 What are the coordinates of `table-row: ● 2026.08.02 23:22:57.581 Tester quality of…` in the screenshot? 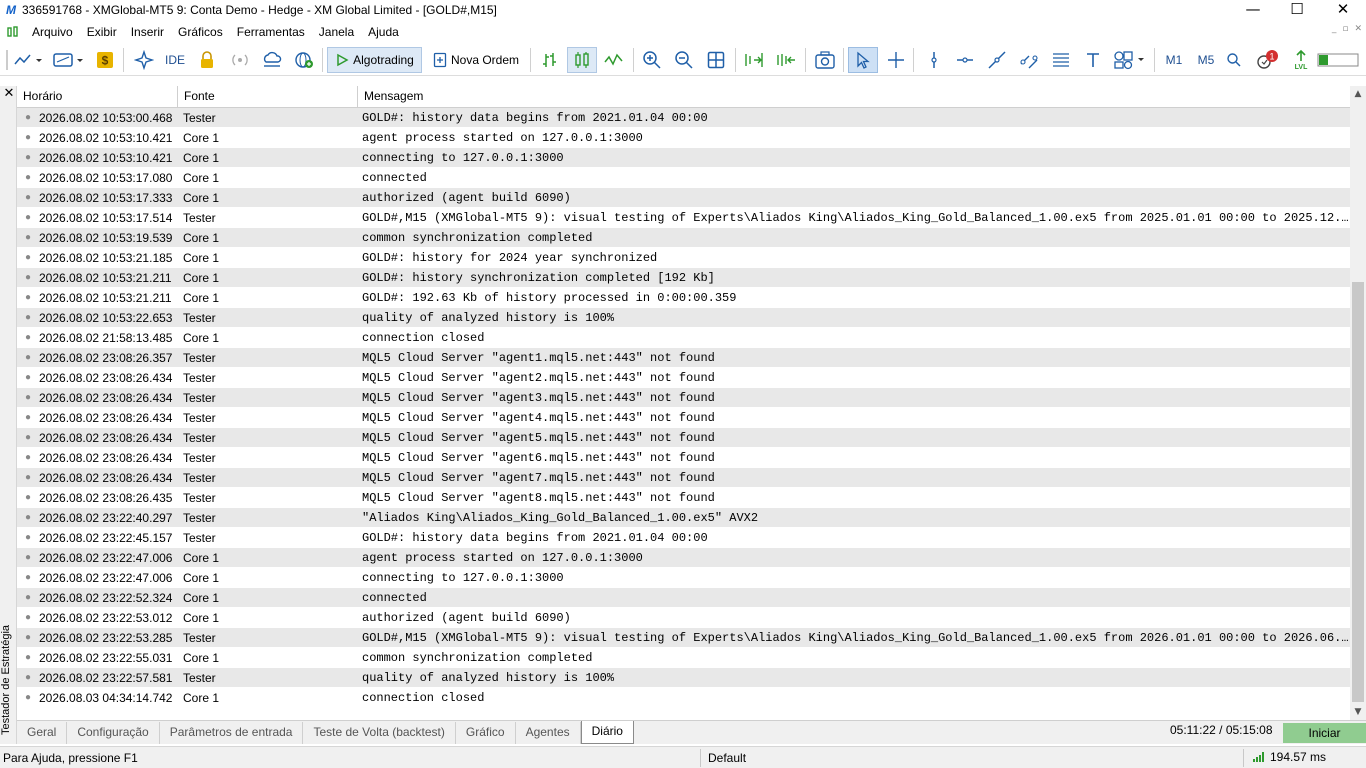 It's located at (683, 678).